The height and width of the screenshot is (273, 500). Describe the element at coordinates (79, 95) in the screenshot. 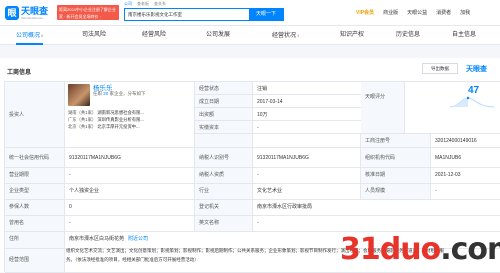

I see `investor-avatar` at that location.